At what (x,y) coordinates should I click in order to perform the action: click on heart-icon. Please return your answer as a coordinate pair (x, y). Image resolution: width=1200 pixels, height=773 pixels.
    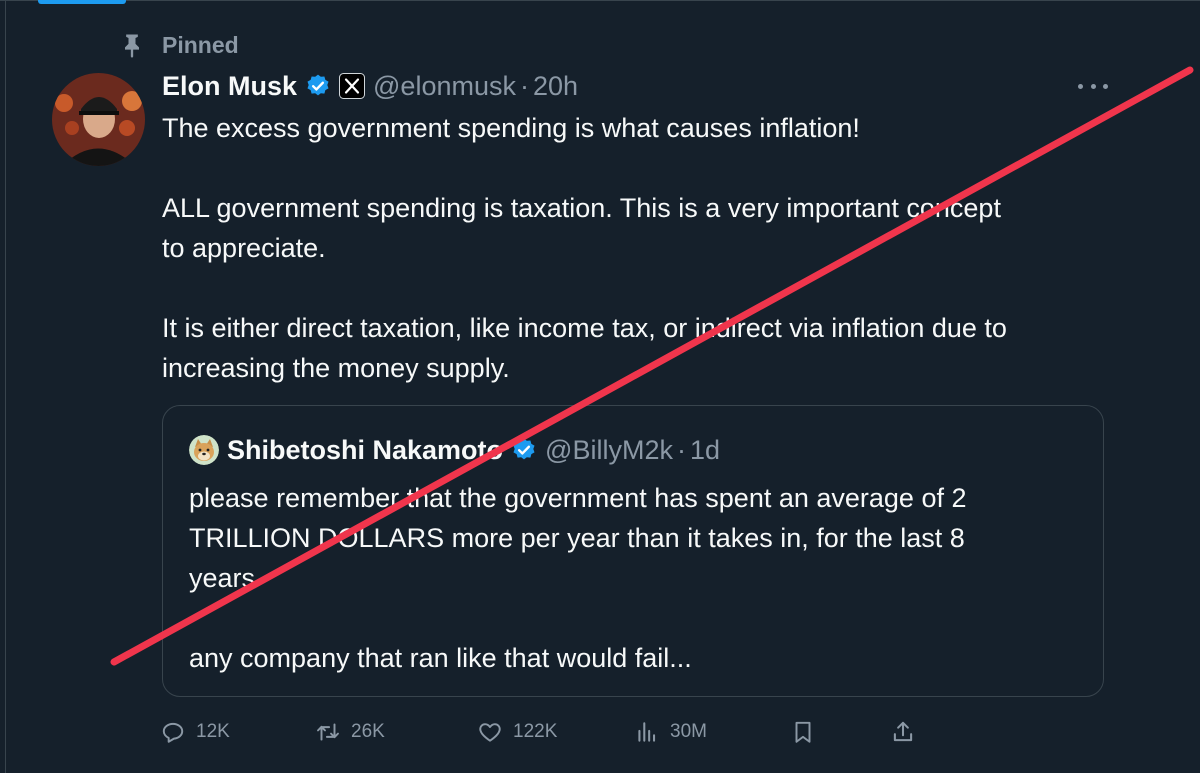
    Looking at the image, I should click on (490, 732).